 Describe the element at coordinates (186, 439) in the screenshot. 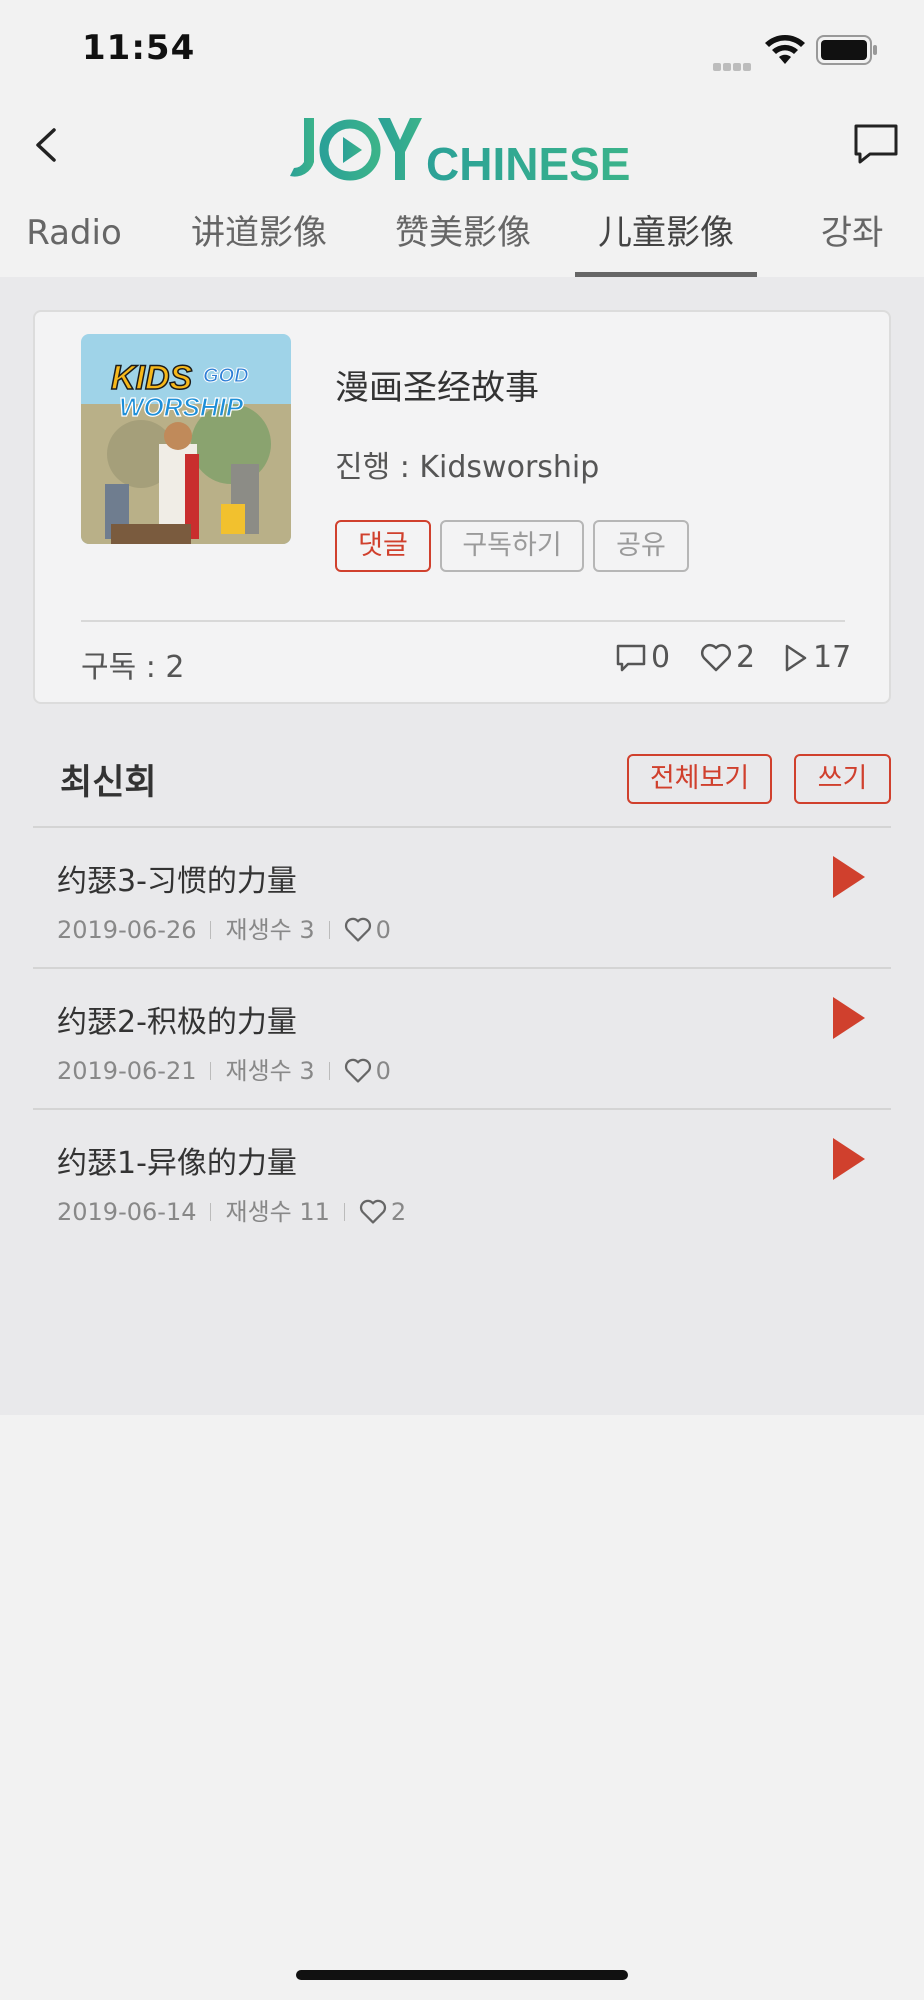

I see `series-thumbnail: KIDS GOD WORSHIP` at that location.